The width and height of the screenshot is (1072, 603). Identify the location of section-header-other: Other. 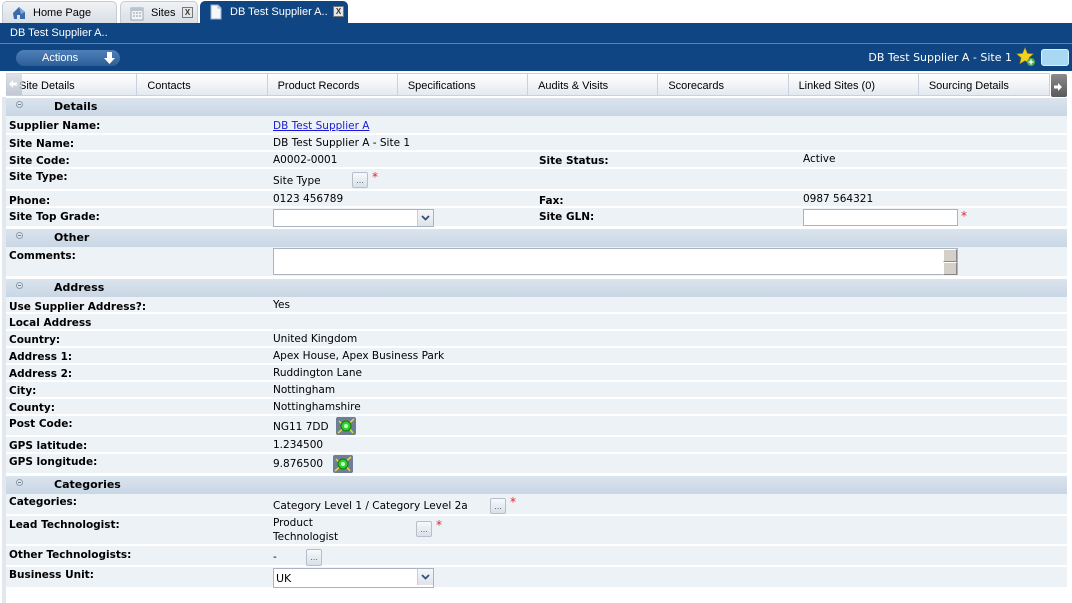
(536, 238).